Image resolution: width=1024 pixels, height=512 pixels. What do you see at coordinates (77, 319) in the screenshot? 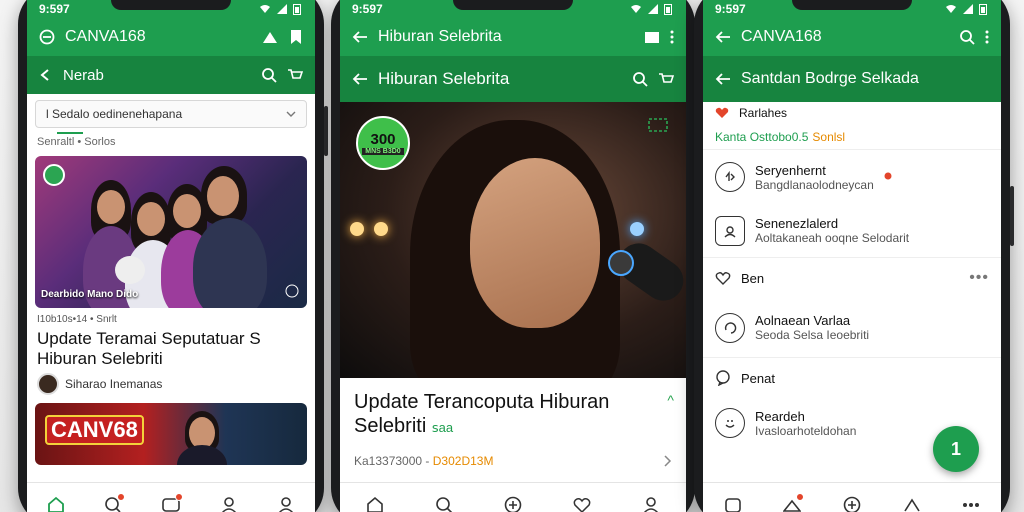
I see `post-meta: I10b10s•14 • Snrlt` at bounding box center [77, 319].